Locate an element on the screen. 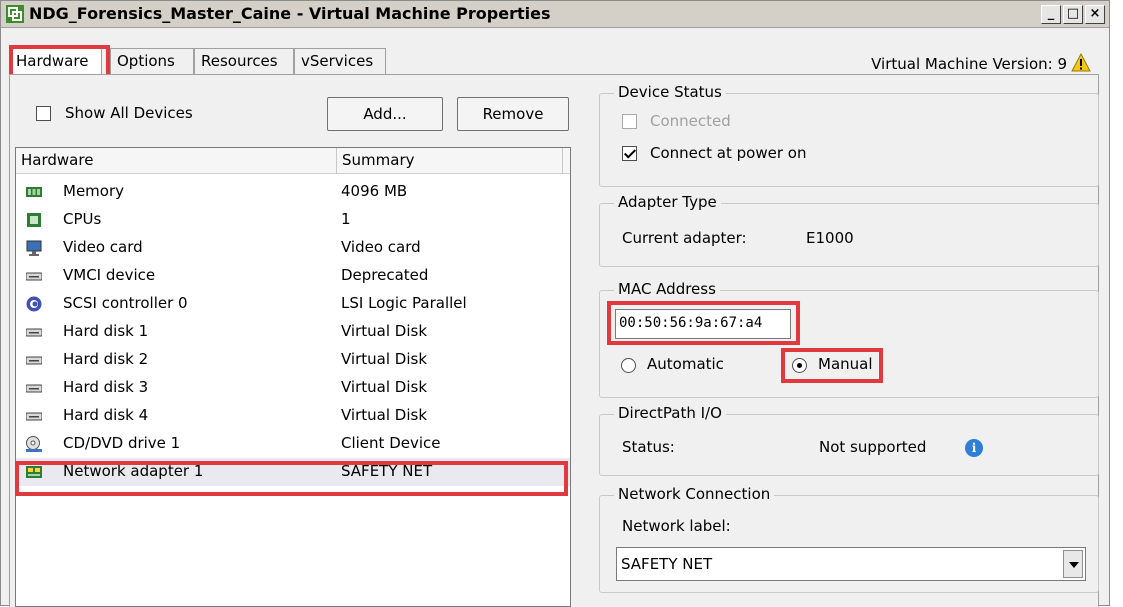 The height and width of the screenshot is (607, 1123). device-name: Hard disk 2 is located at coordinates (106, 359).